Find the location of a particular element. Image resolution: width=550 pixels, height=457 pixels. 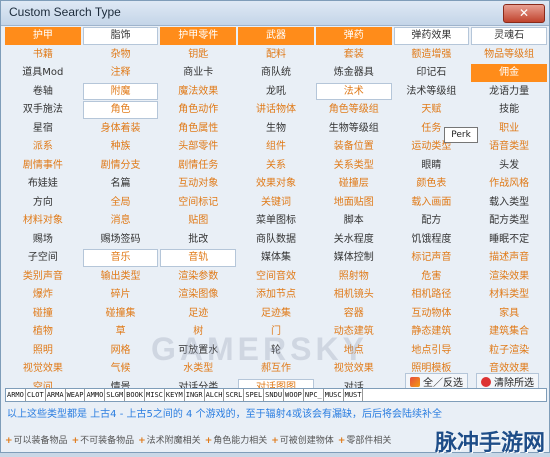

type-cell: 星宿 is located at coordinates (43, 129).